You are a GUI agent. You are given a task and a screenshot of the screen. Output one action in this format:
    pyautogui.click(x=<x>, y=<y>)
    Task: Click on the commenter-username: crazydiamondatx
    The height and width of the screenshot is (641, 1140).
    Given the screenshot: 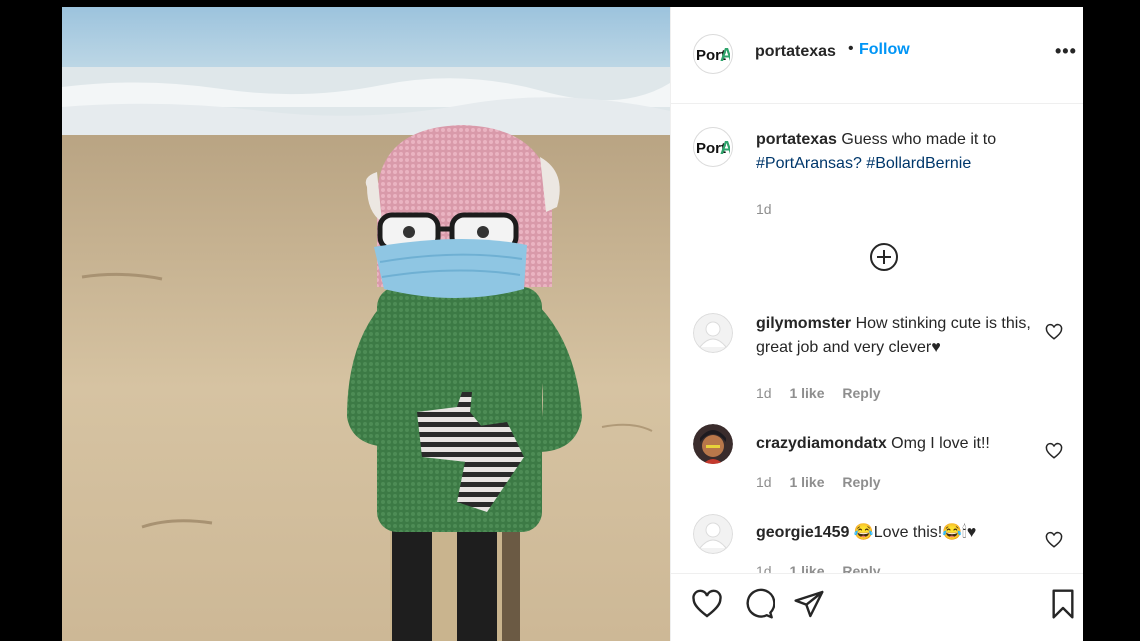 What is the action you would take?
    pyautogui.click(x=821, y=443)
    